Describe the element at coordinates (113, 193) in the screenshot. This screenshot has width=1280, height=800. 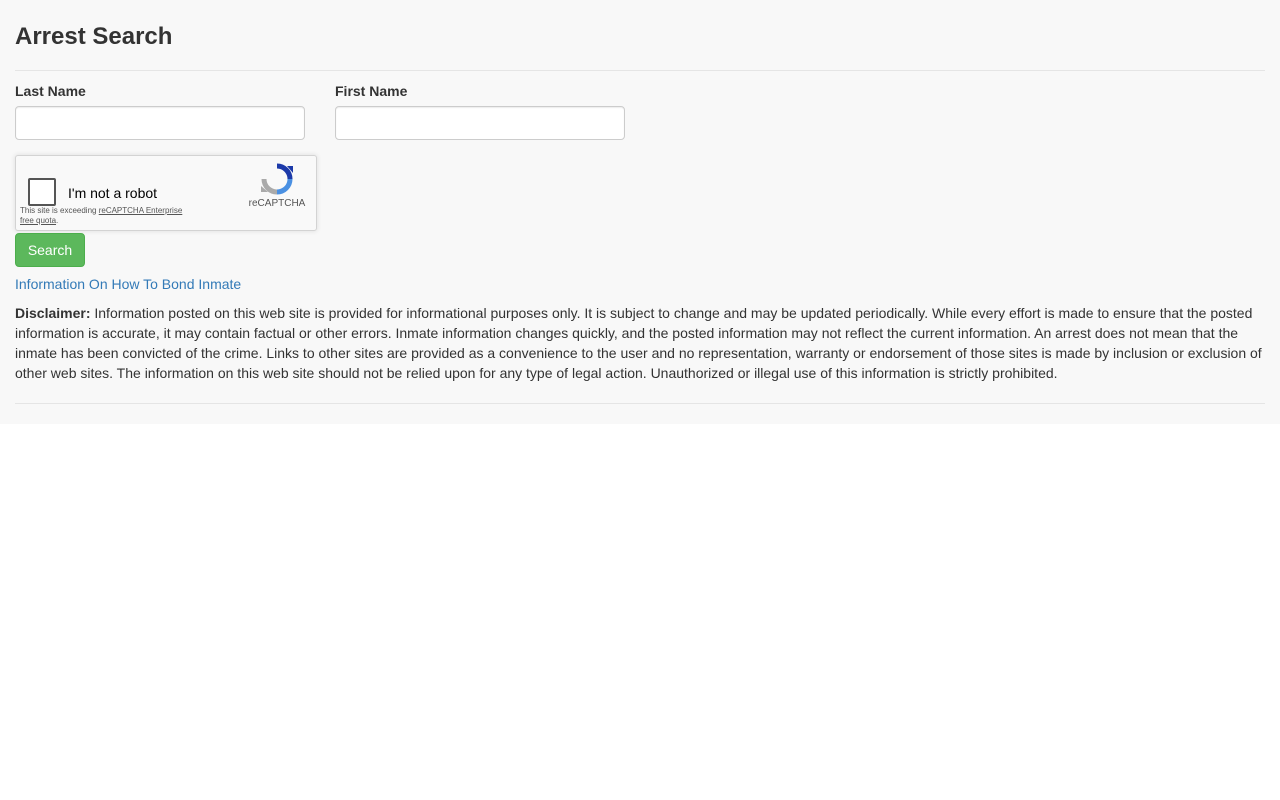
I see `recaptcha-label: I'm not a robot` at that location.